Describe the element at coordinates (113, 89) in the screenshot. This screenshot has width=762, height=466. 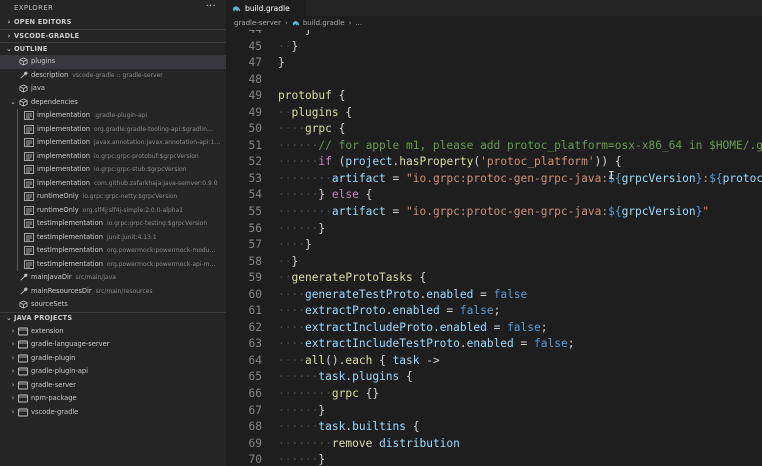
I see `outline-item: java` at that location.